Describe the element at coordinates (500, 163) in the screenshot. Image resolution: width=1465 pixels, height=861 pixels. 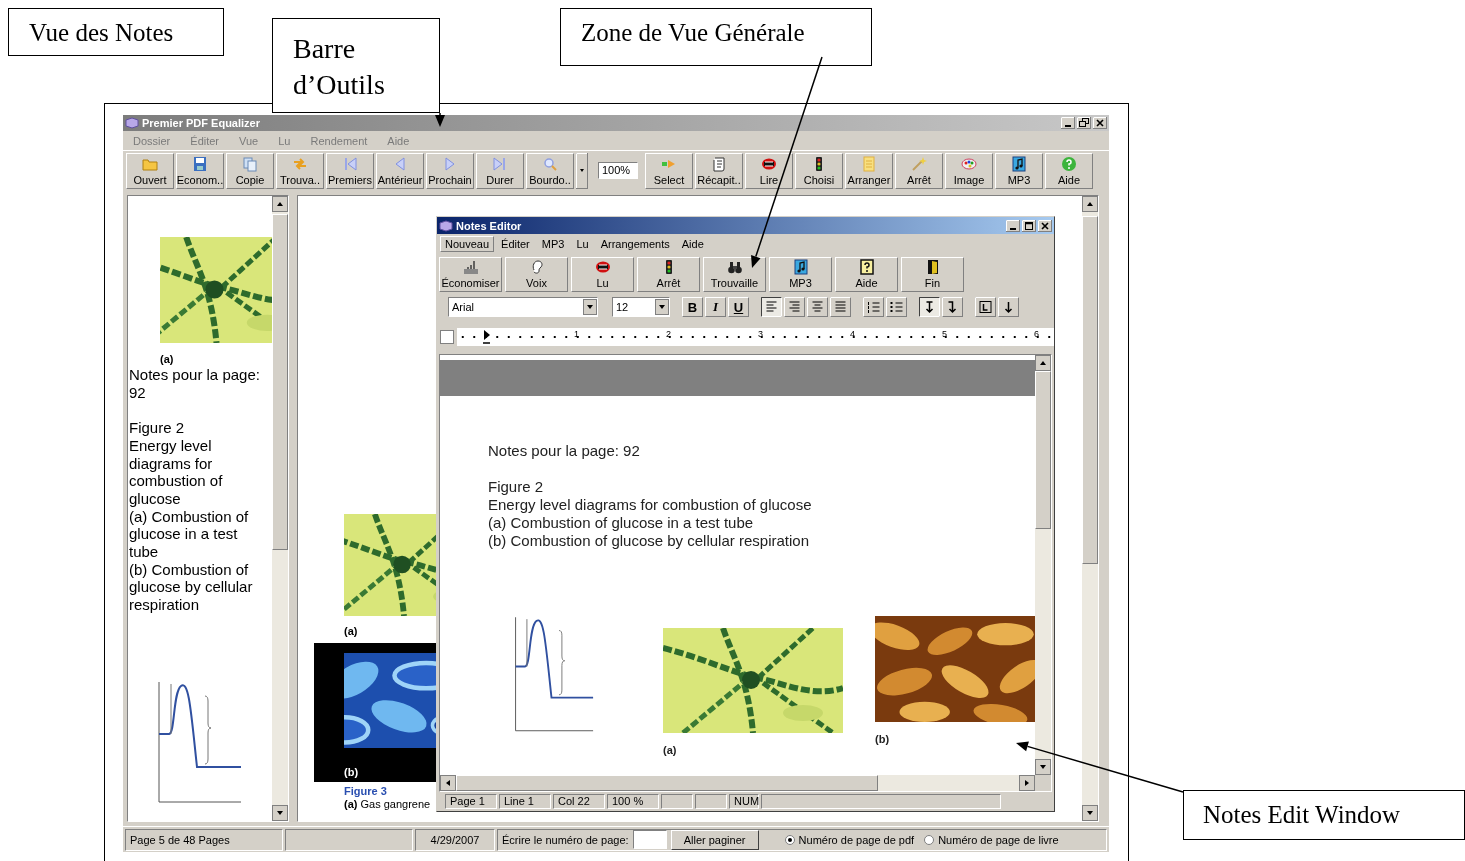
I see `last-page-icon` at that location.